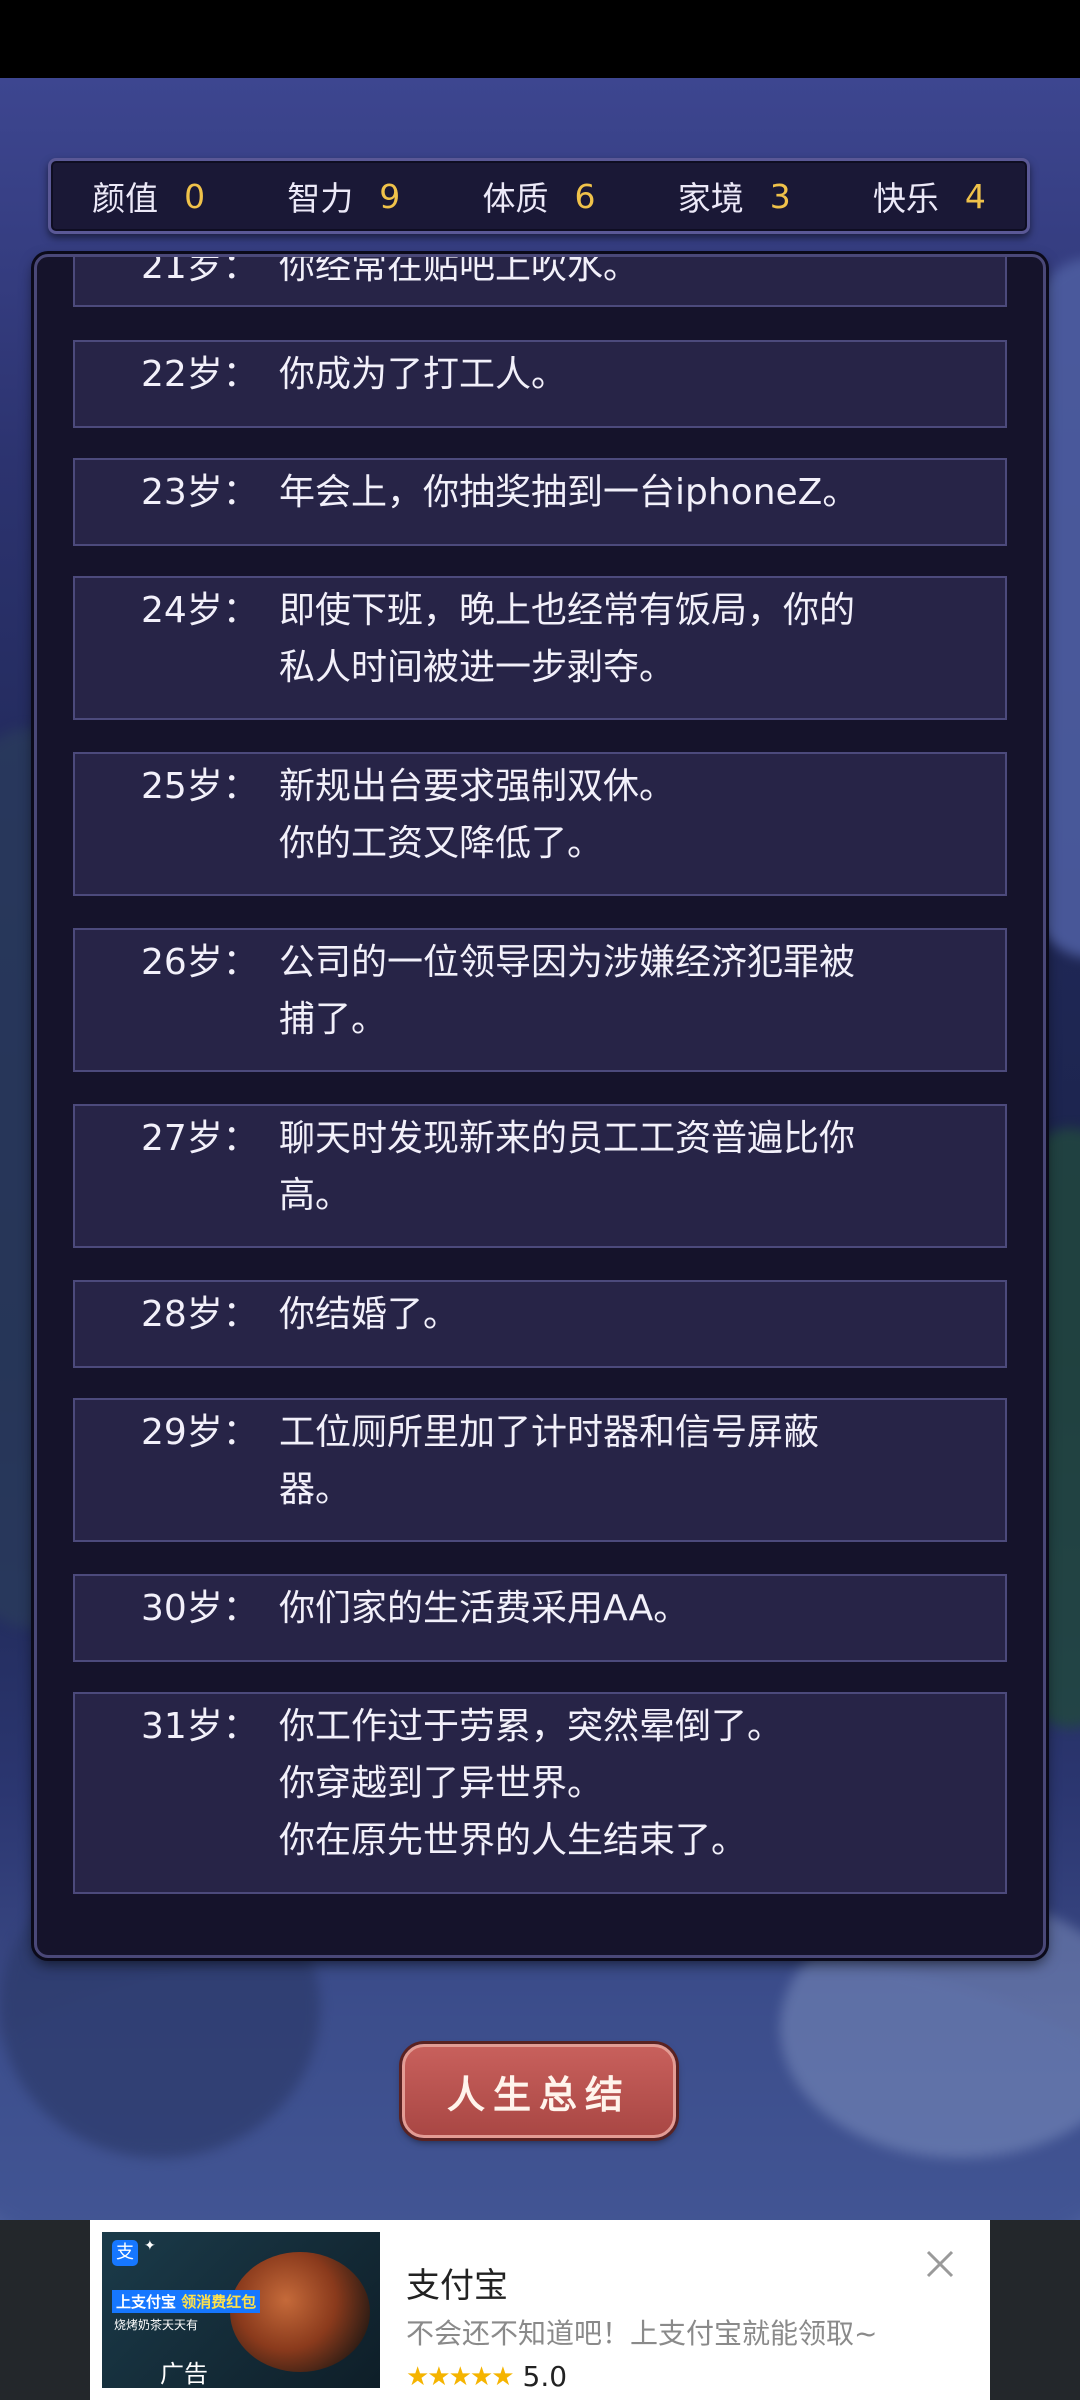 Image resolution: width=1080 pixels, height=2400 pixels. Describe the element at coordinates (441, 1783) in the screenshot. I see `event-line: 你穿越到了异世界。` at that location.